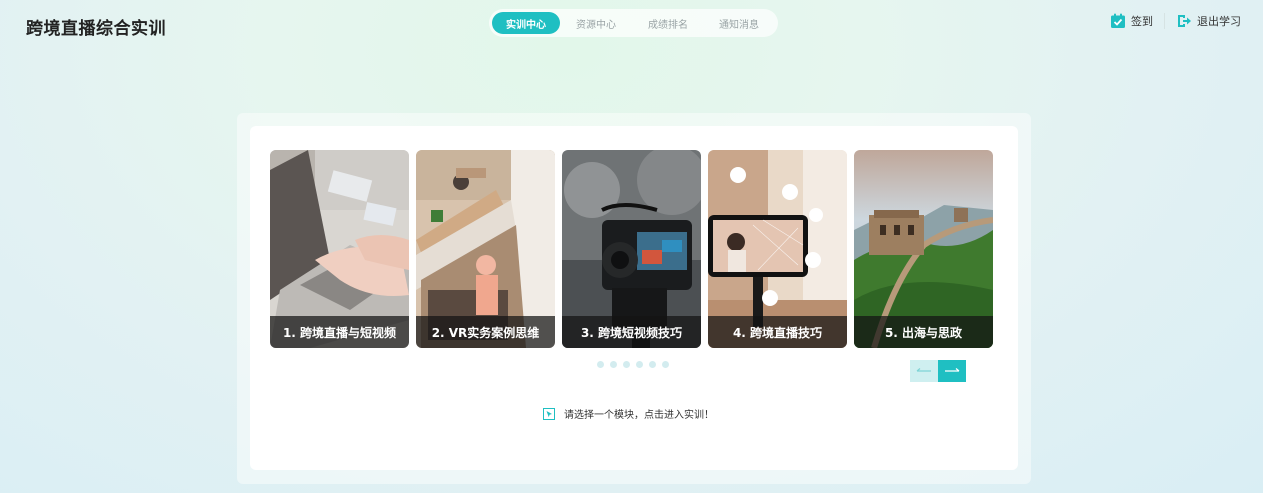  What do you see at coordinates (1184, 21) in the screenshot?
I see `exit-icon` at bounding box center [1184, 21].